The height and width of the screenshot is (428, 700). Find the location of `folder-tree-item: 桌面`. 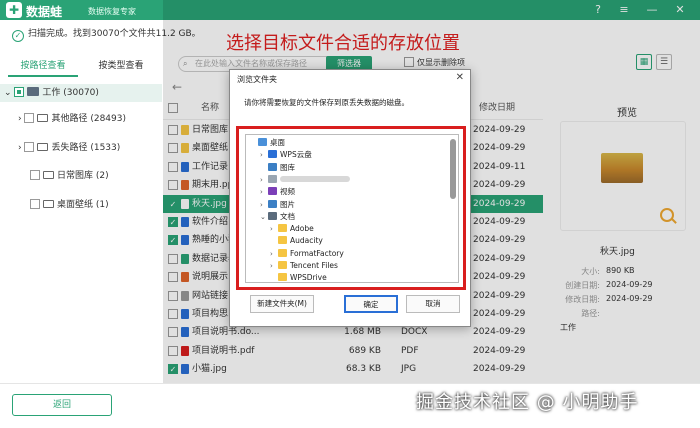

folder-tree-item: 桌面 is located at coordinates (267, 143).